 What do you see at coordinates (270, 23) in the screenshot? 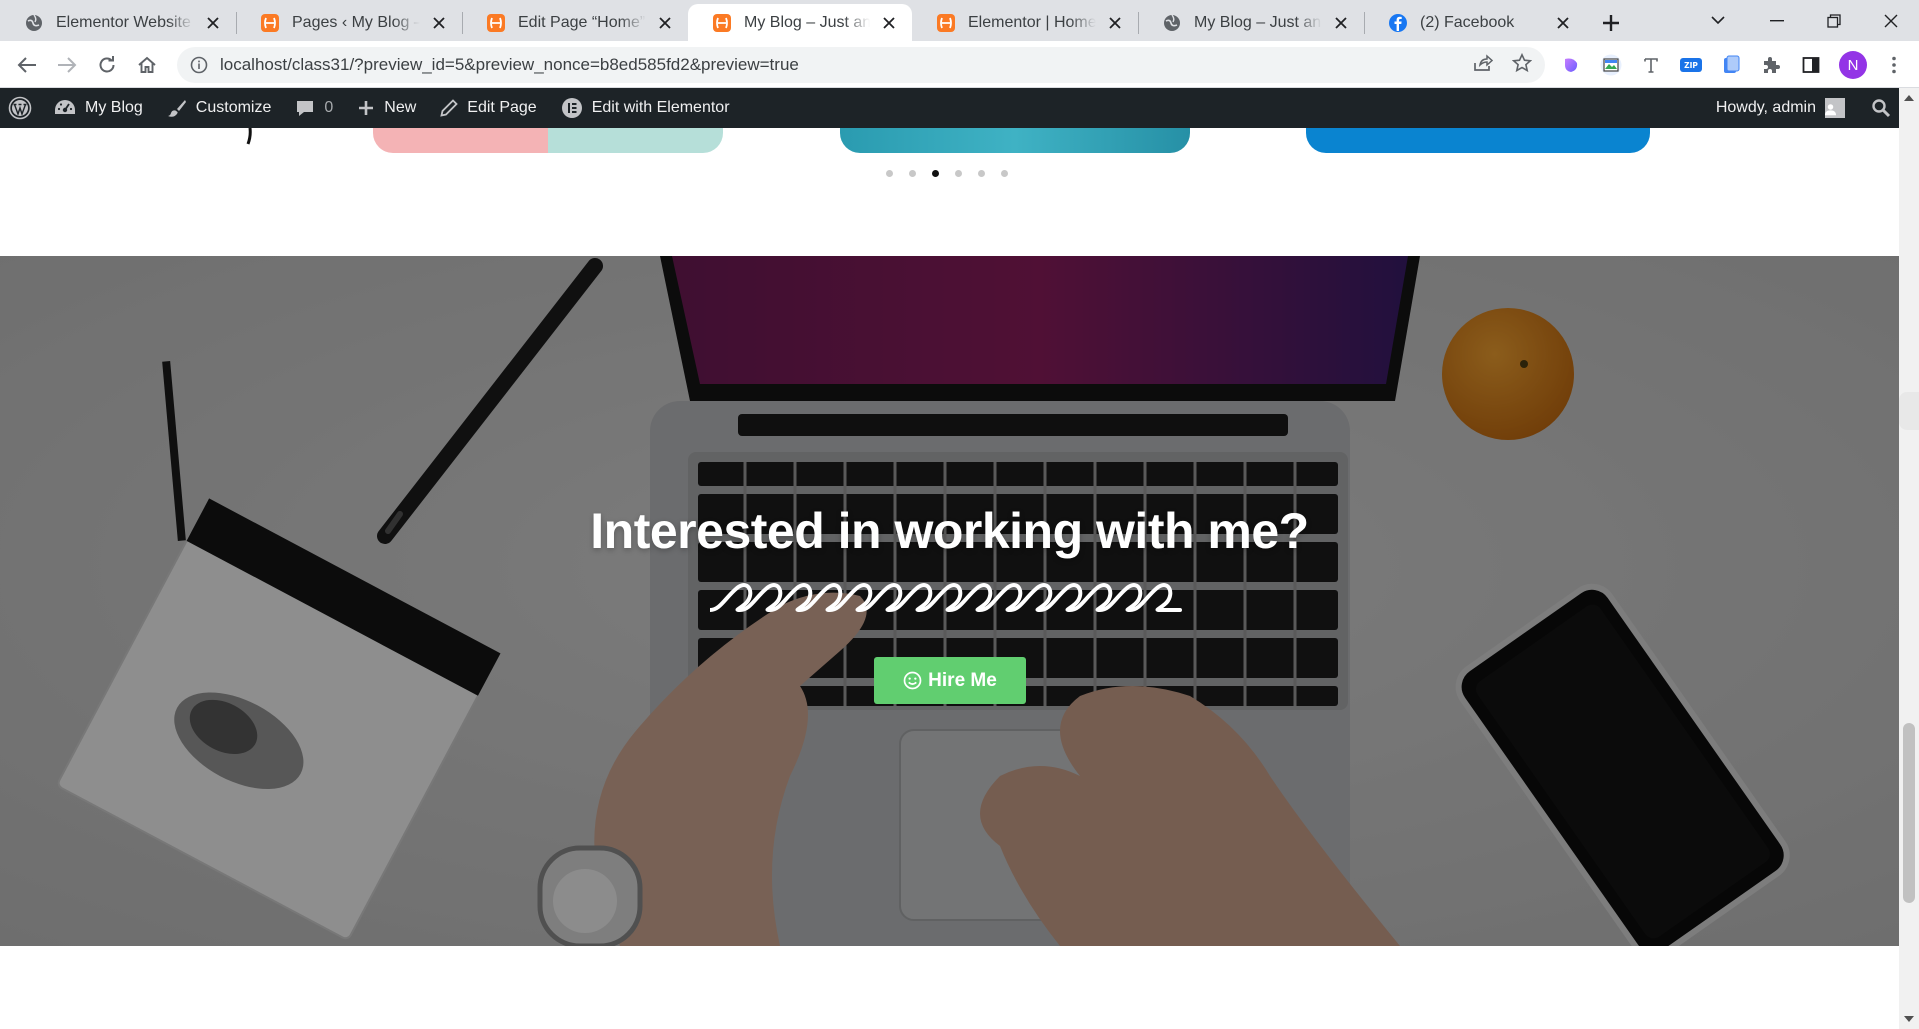
I see `xampp-icon` at bounding box center [270, 23].